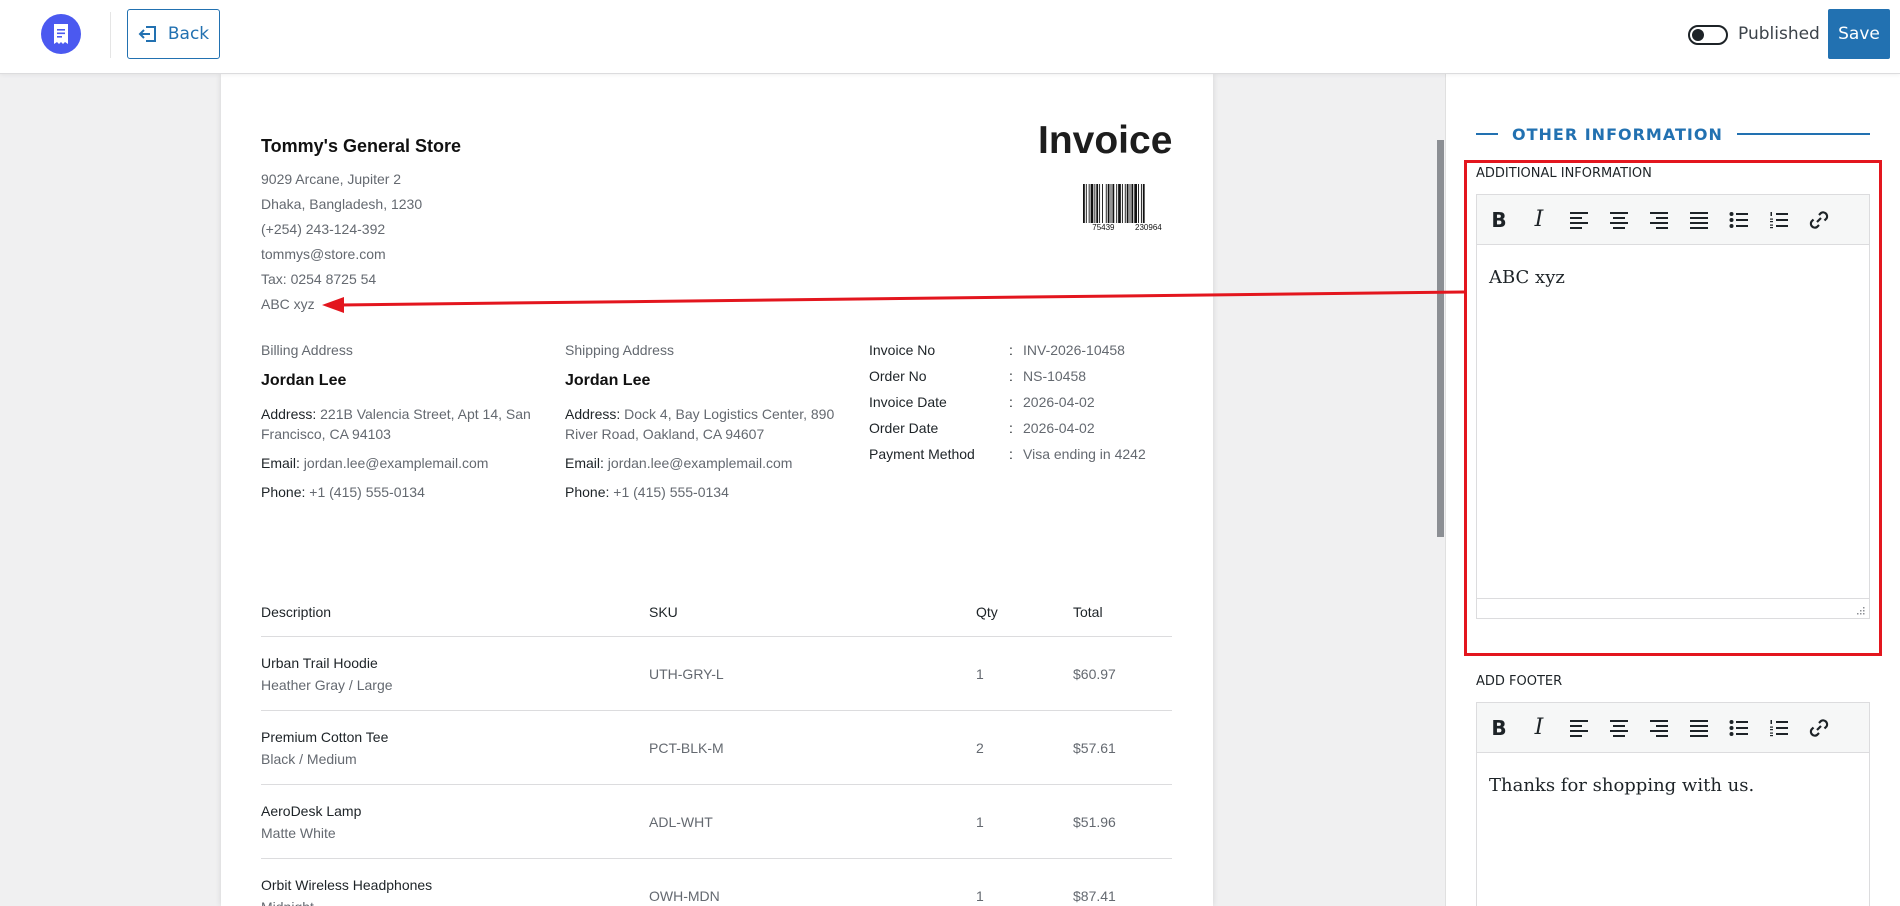 The width and height of the screenshot is (1900, 906). I want to click on toggle-knob, so click(1698, 35).